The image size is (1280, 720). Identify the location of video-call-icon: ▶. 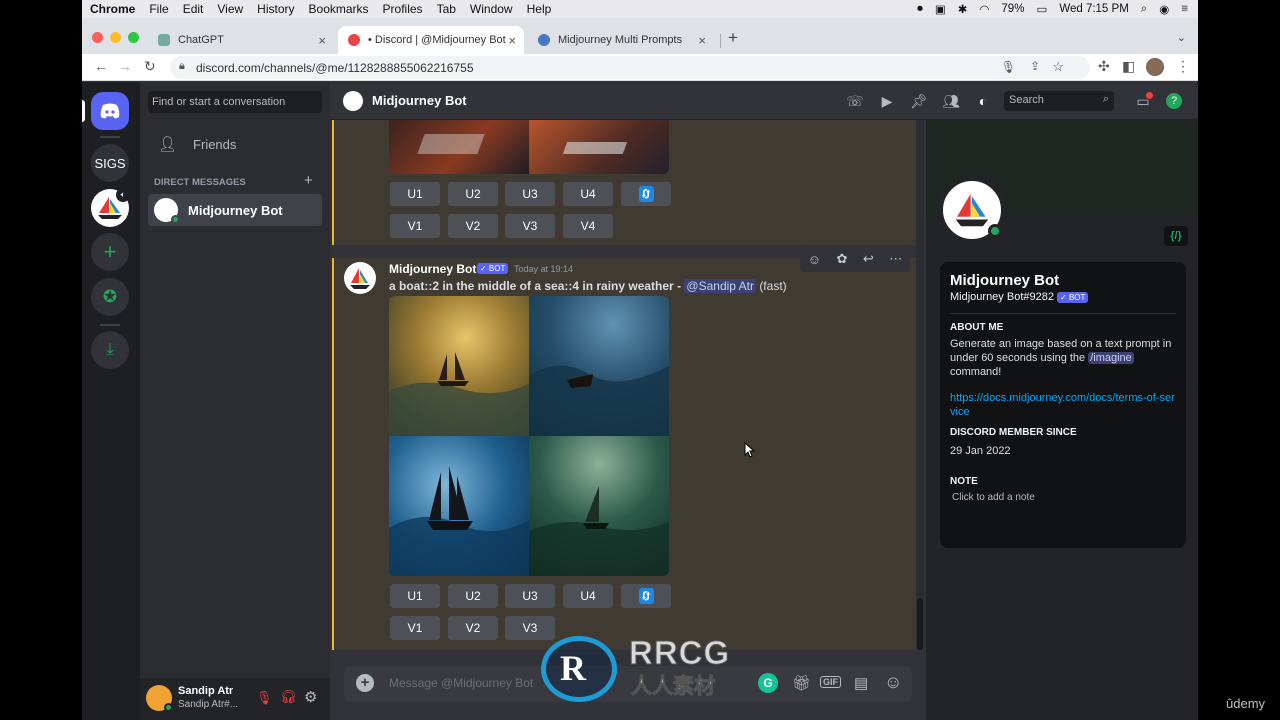
(887, 101).